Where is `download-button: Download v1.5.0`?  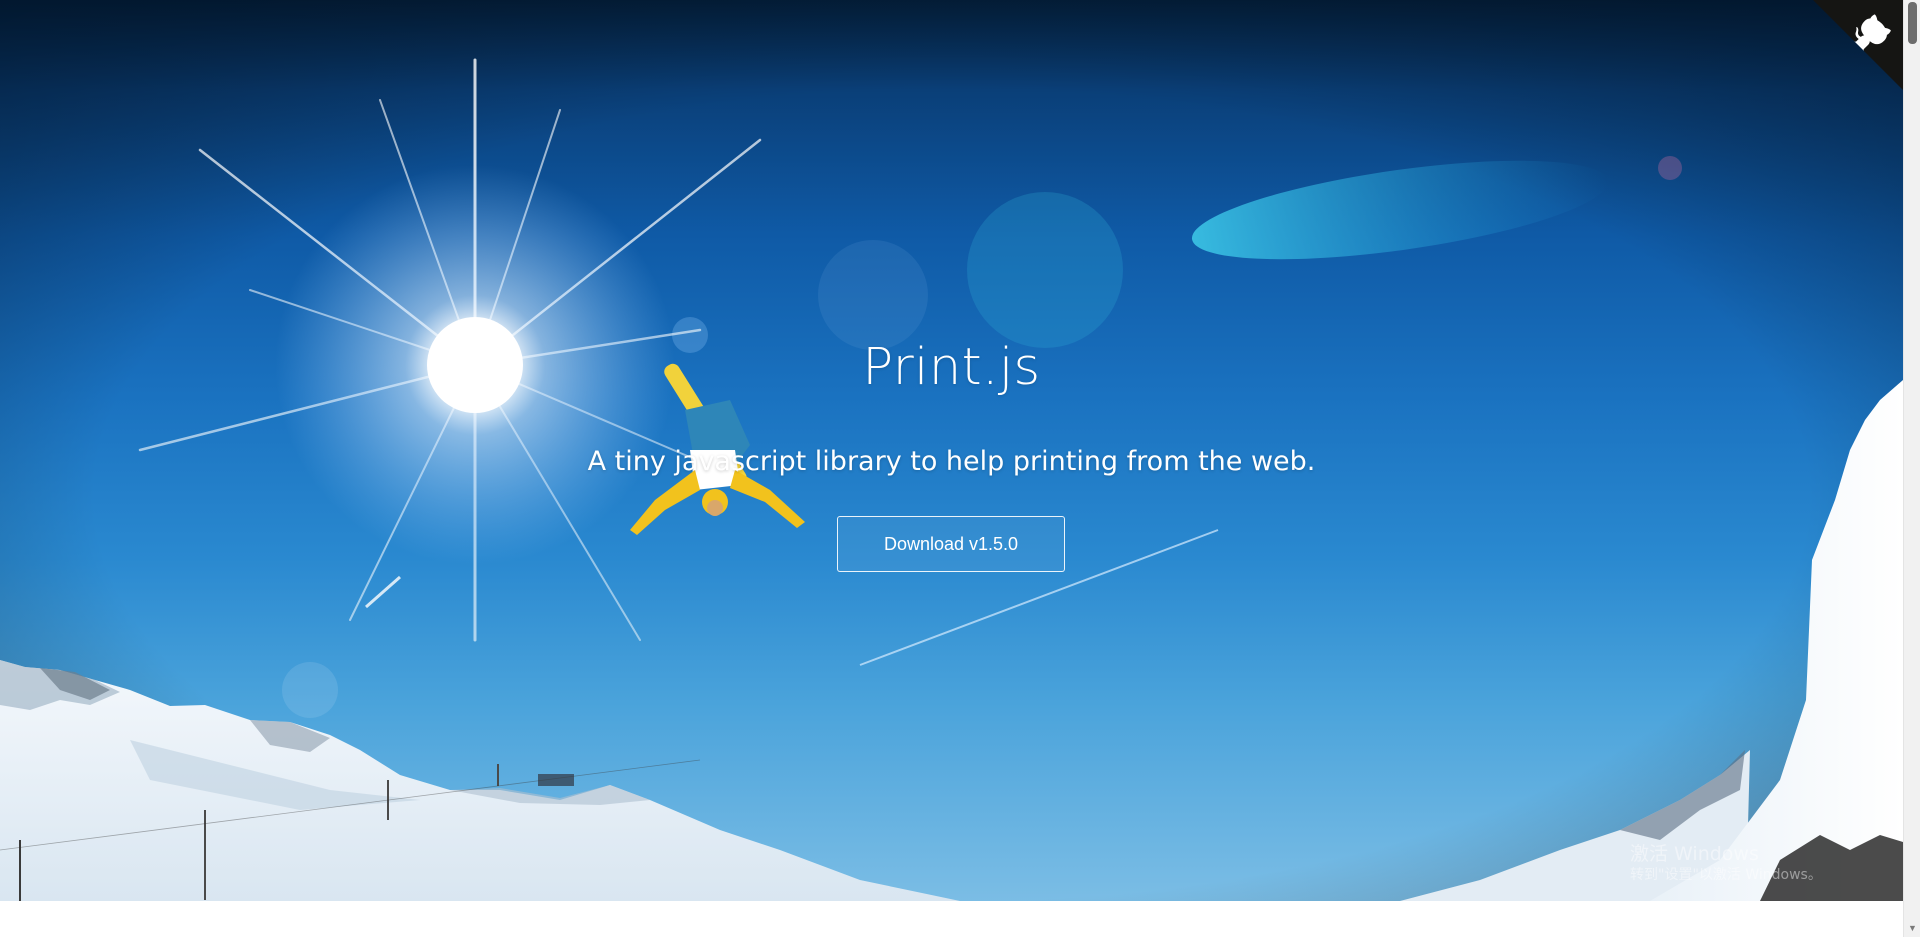
download-button: Download v1.5.0 is located at coordinates (951, 544).